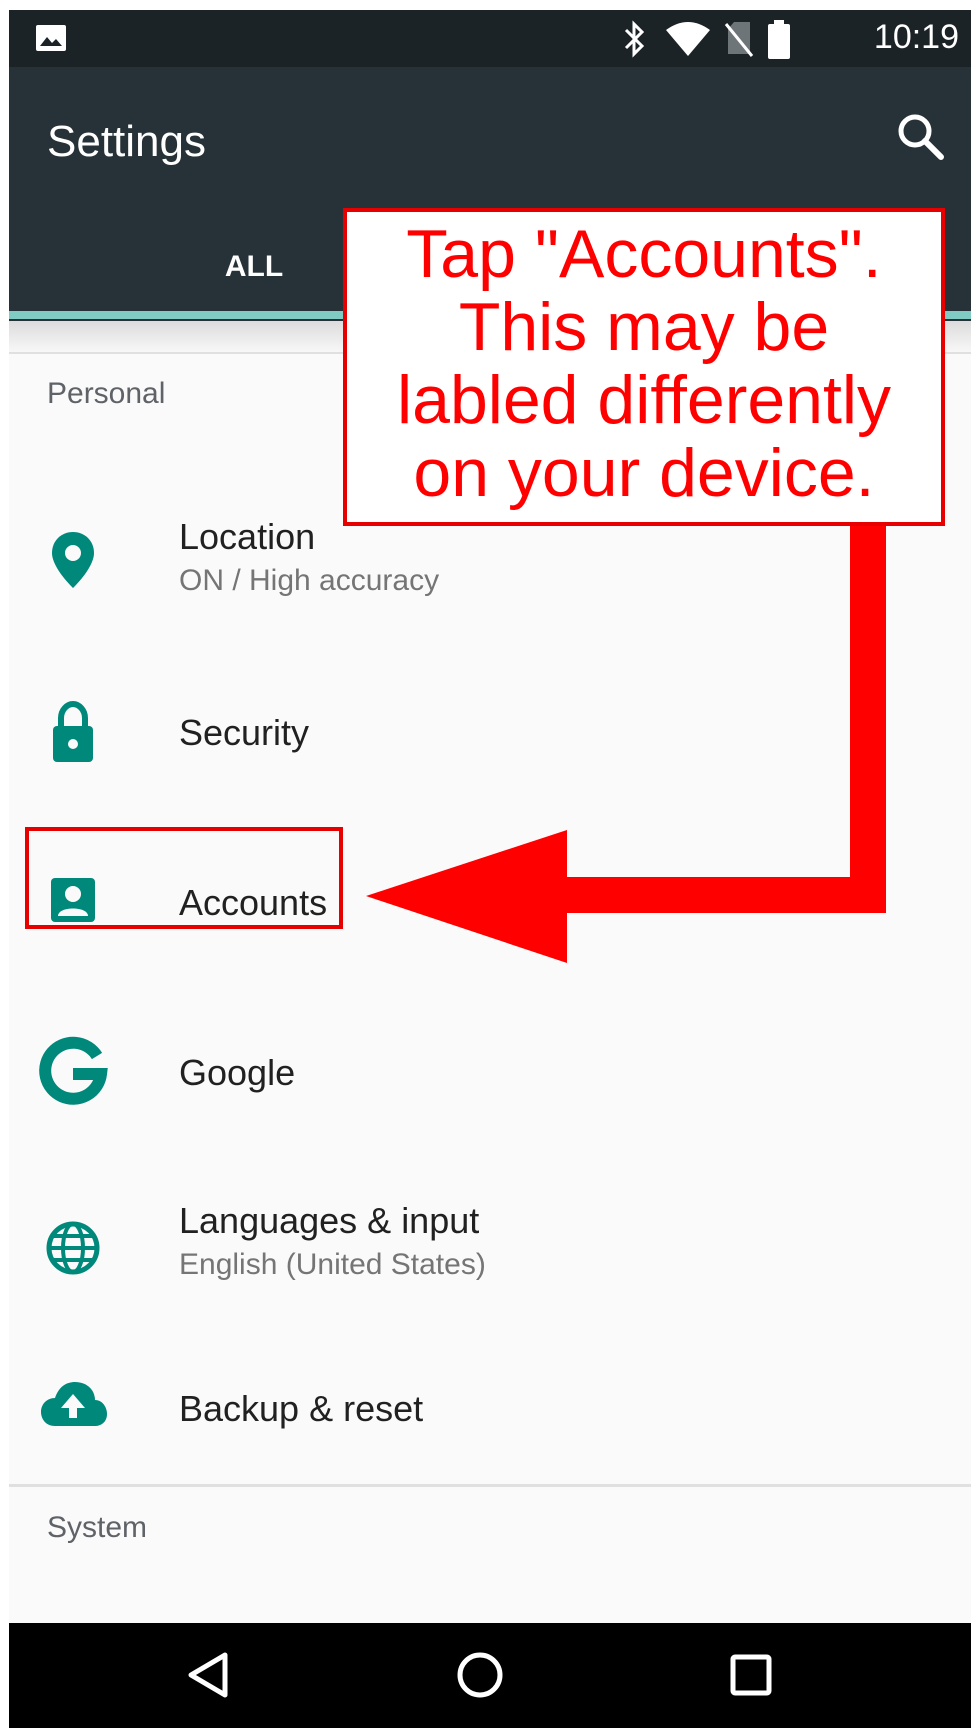  What do you see at coordinates (126, 141) in the screenshot?
I see `page-title: Settings` at bounding box center [126, 141].